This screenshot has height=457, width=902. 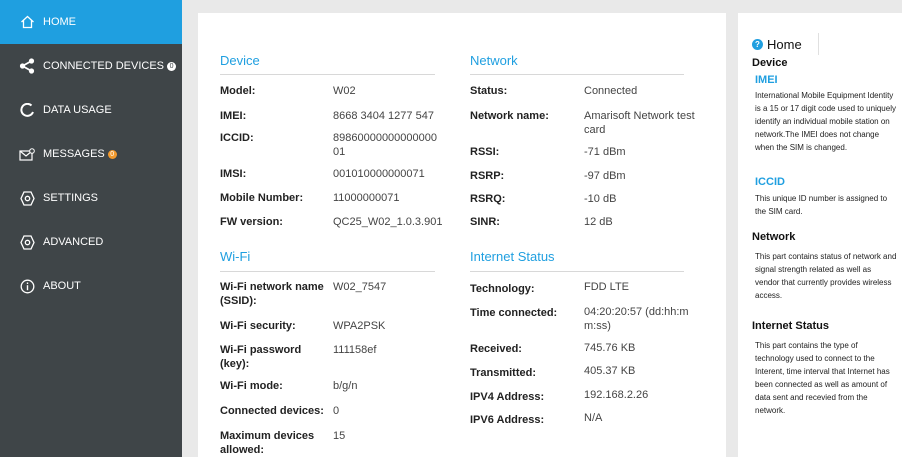 I want to click on network-rsrp-label: RSRP:, so click(x=487, y=176).